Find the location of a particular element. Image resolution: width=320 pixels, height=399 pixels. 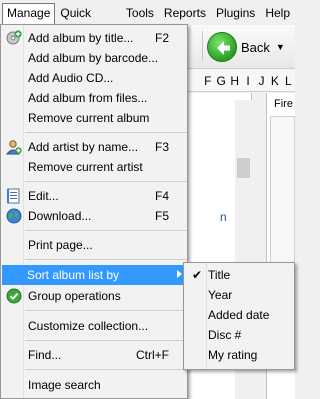

menu-item-add-artist-by-name: Add artist by name... F3 is located at coordinates (94, 147).